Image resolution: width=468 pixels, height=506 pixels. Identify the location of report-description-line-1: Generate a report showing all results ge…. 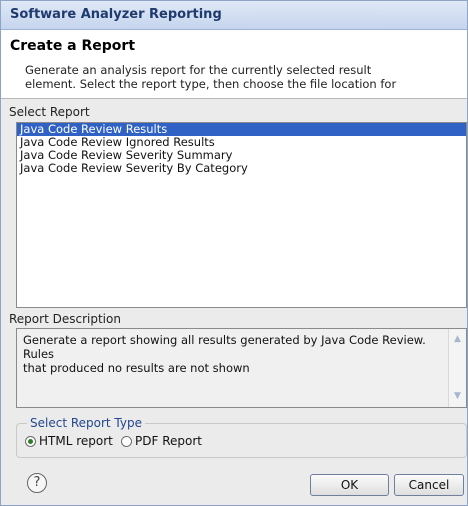
(224, 347).